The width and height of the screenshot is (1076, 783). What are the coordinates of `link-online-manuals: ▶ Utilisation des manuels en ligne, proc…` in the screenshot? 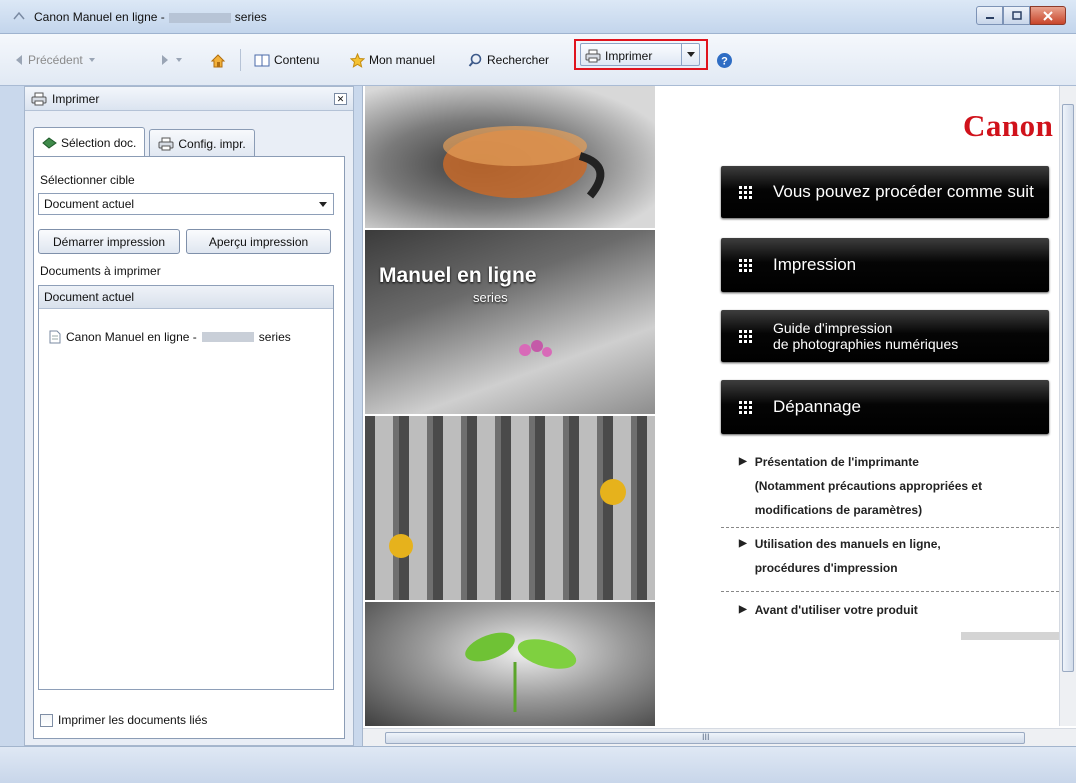 It's located at (840, 556).